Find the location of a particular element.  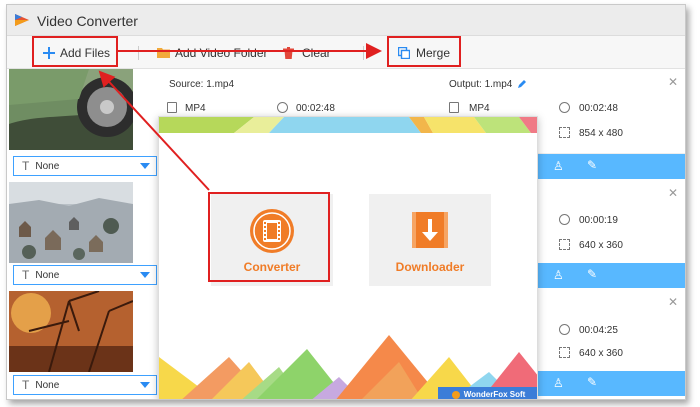

folder-icon is located at coordinates (163, 53).